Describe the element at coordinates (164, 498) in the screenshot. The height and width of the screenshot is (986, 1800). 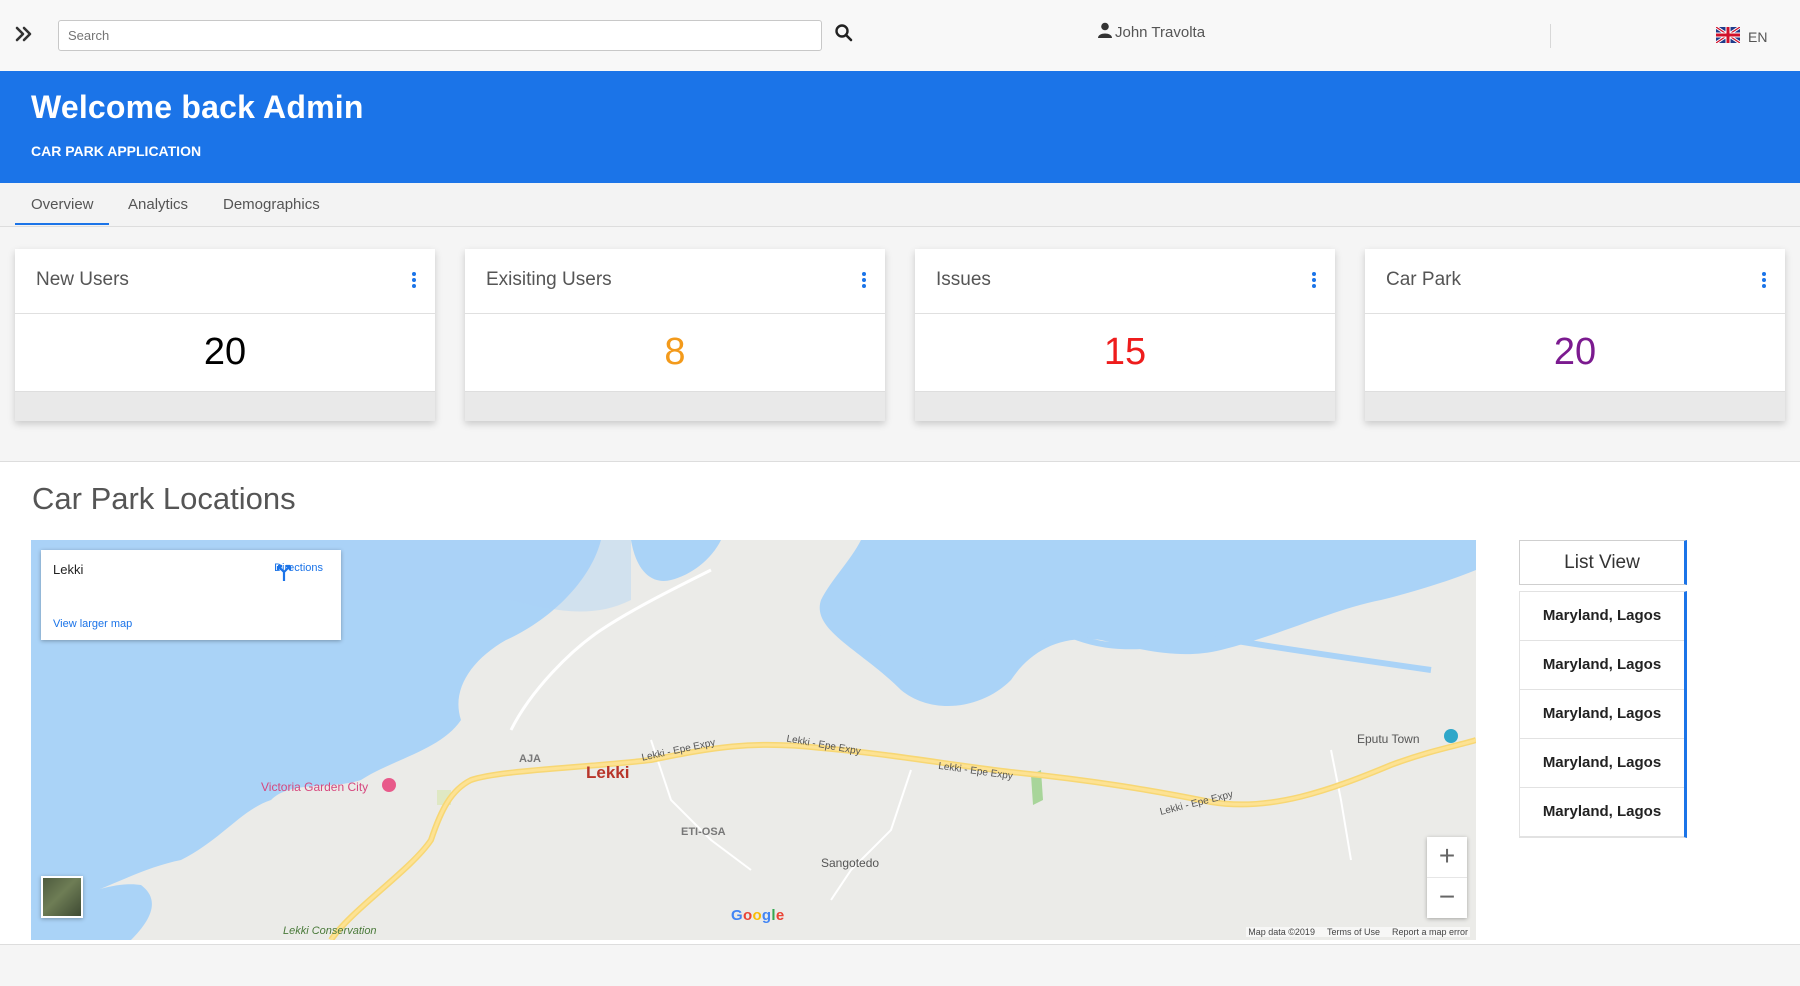
I see `section-title: Car Park Locations` at that location.